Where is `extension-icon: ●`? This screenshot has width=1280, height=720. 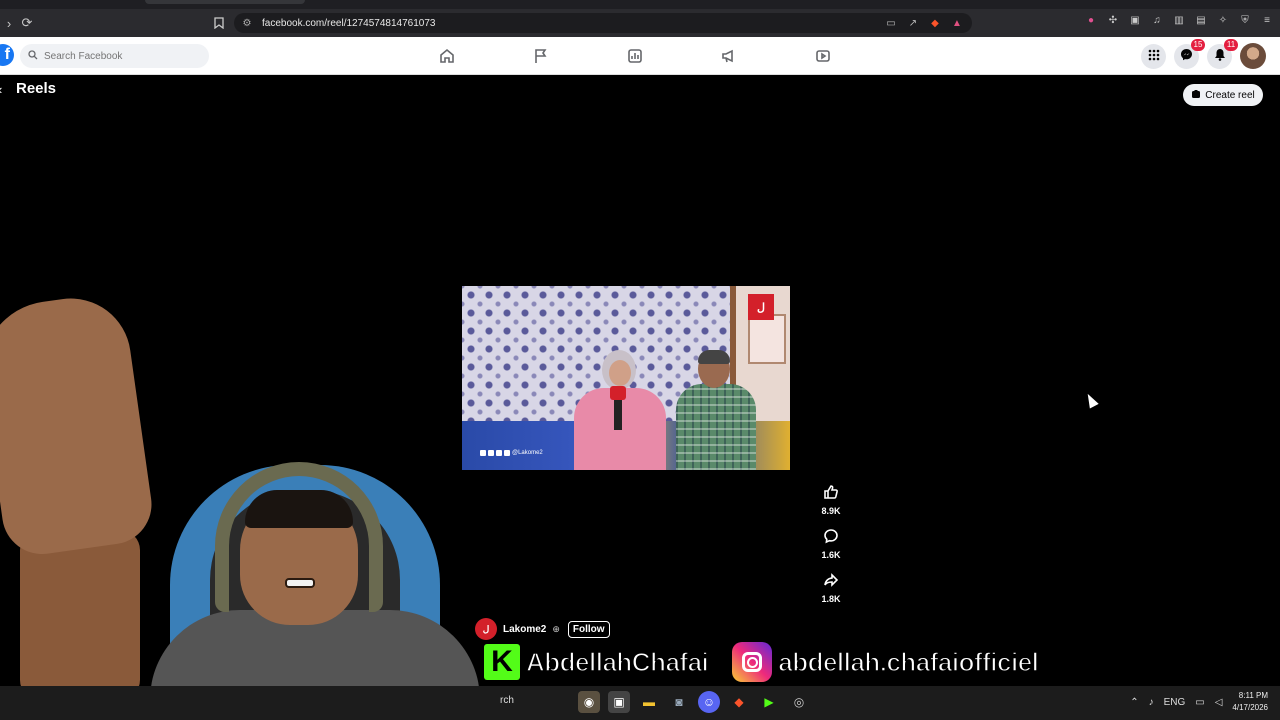 extension-icon: ● is located at coordinates (1091, 20).